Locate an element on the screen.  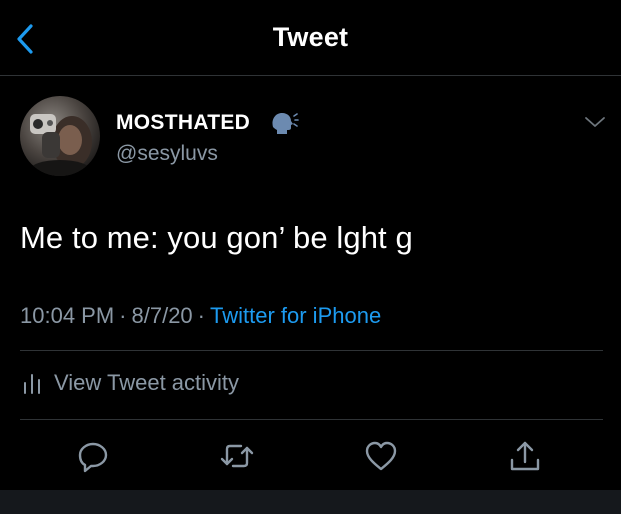
tweet-meta: 10:04 PM · 8/7/20 · Twitter for iPhone is located at coordinates (200, 316).